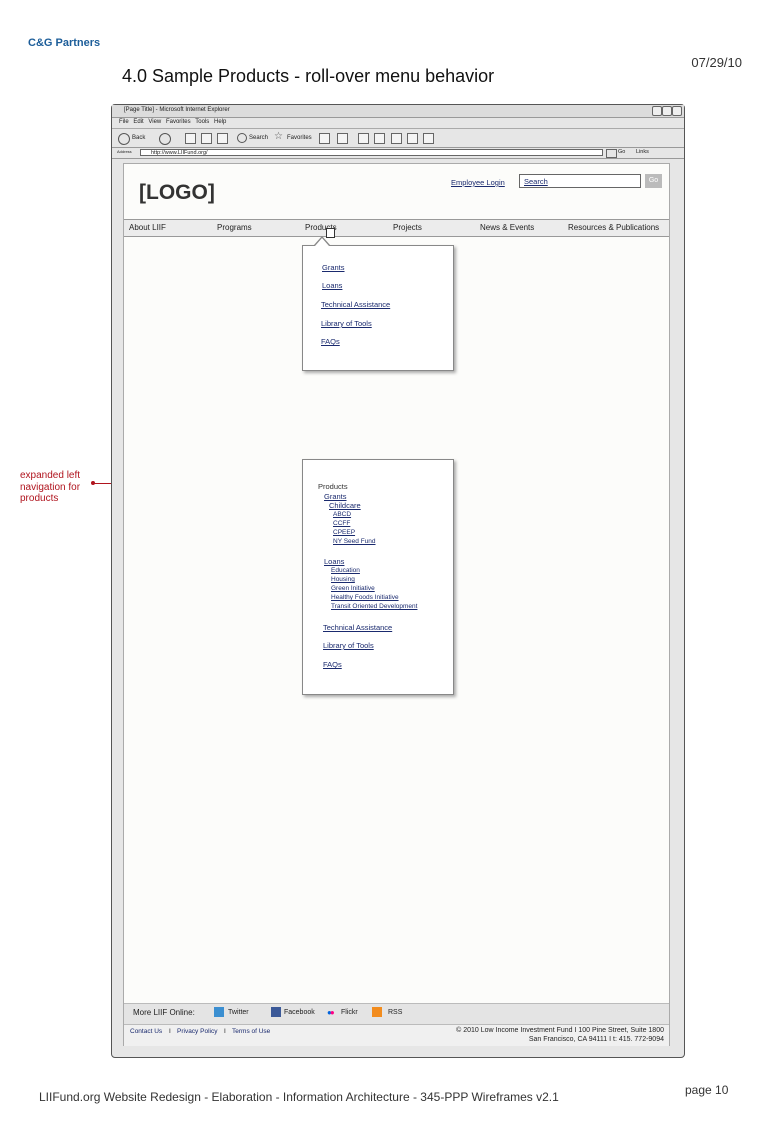 This screenshot has width=783, height=1140. Describe the element at coordinates (178, 122) in the screenshot. I see `menu-favorites: Favorites` at that location.